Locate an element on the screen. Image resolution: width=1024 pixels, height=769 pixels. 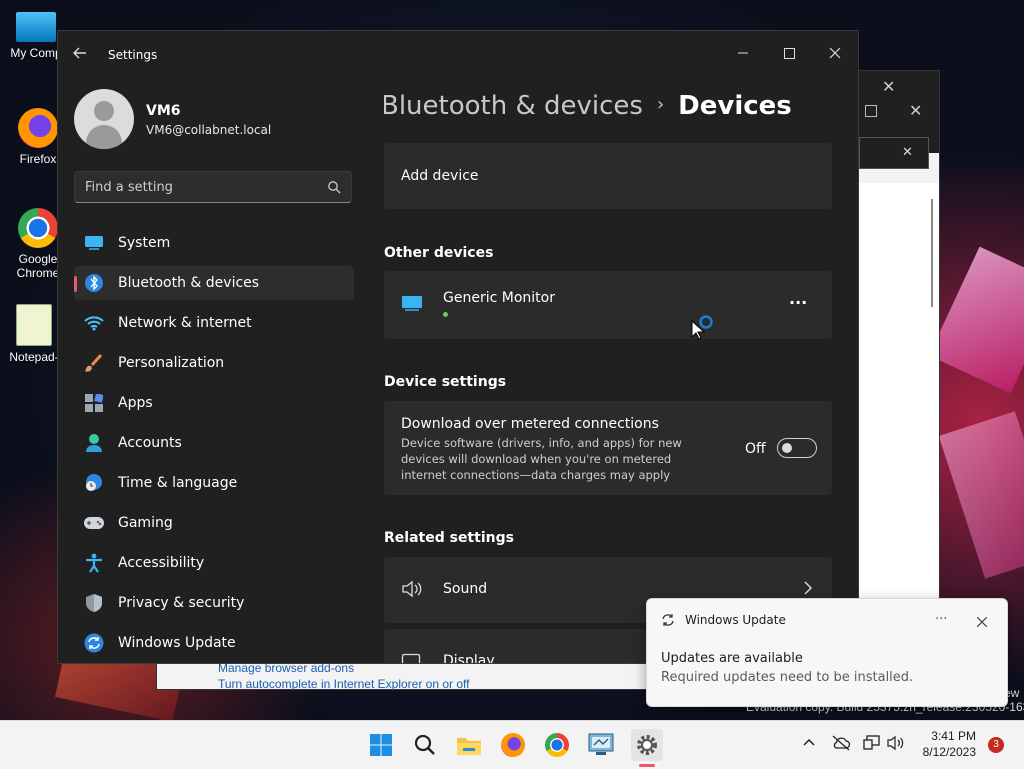
metered-toggle is located at coordinates (797, 448).